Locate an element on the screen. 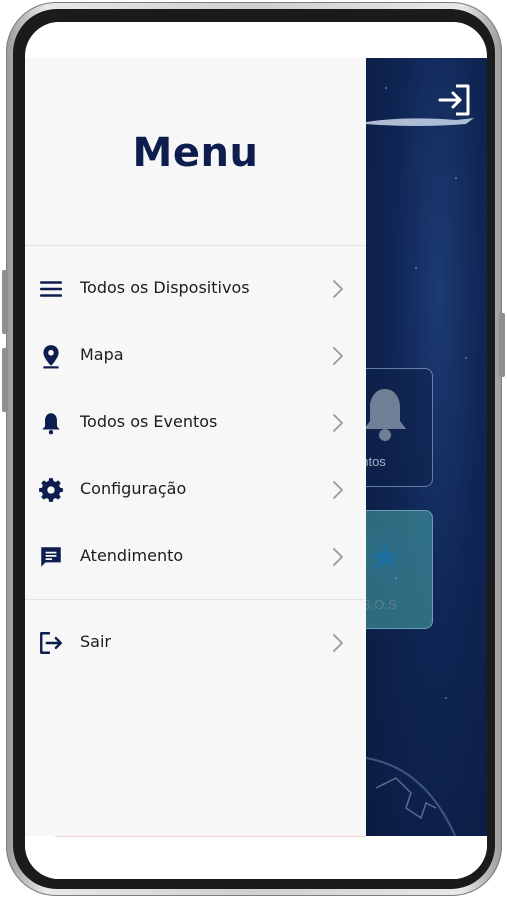 Image resolution: width=507 pixels, height=900 pixels. header-divider is located at coordinates (195, 245).